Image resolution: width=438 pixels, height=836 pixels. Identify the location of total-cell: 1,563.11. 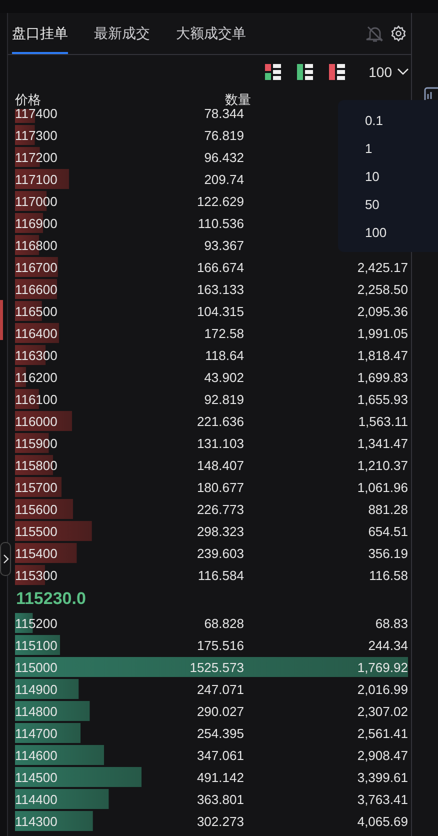
(383, 421).